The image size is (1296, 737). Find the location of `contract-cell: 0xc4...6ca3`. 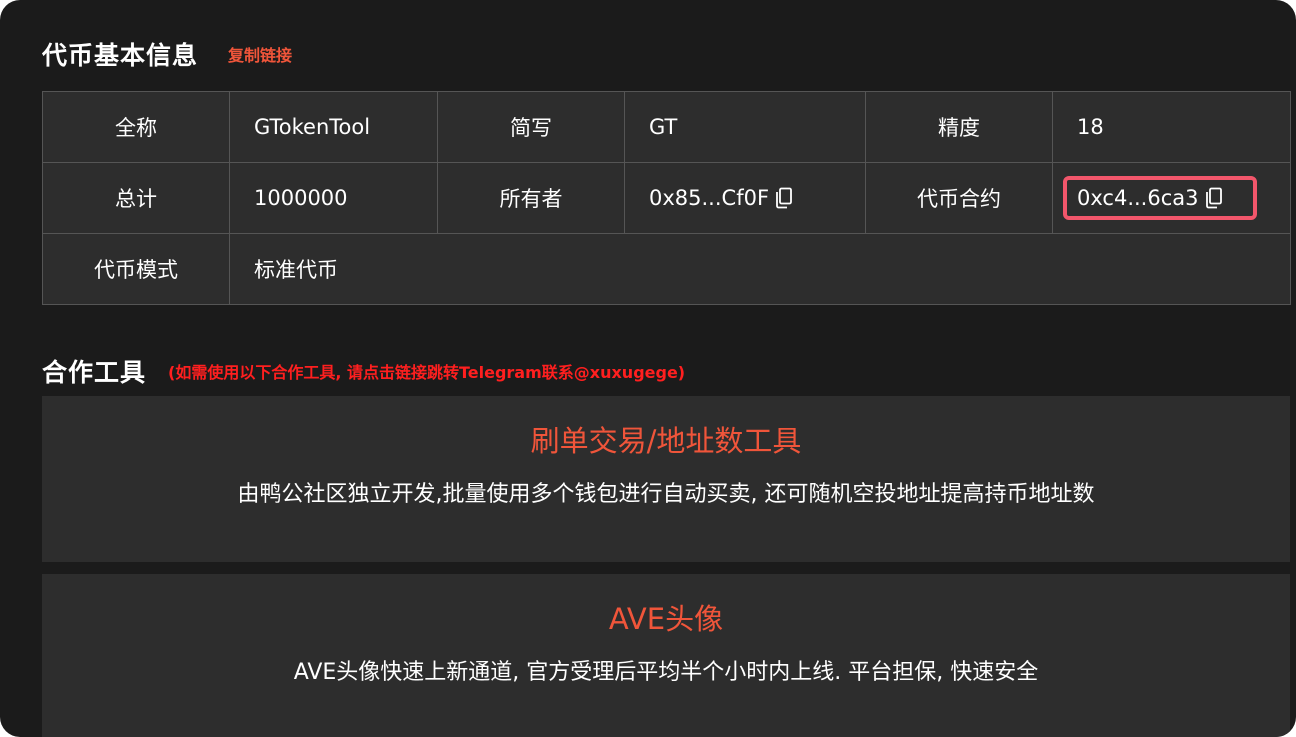

contract-cell: 0xc4...6ca3 is located at coordinates (1171, 198).